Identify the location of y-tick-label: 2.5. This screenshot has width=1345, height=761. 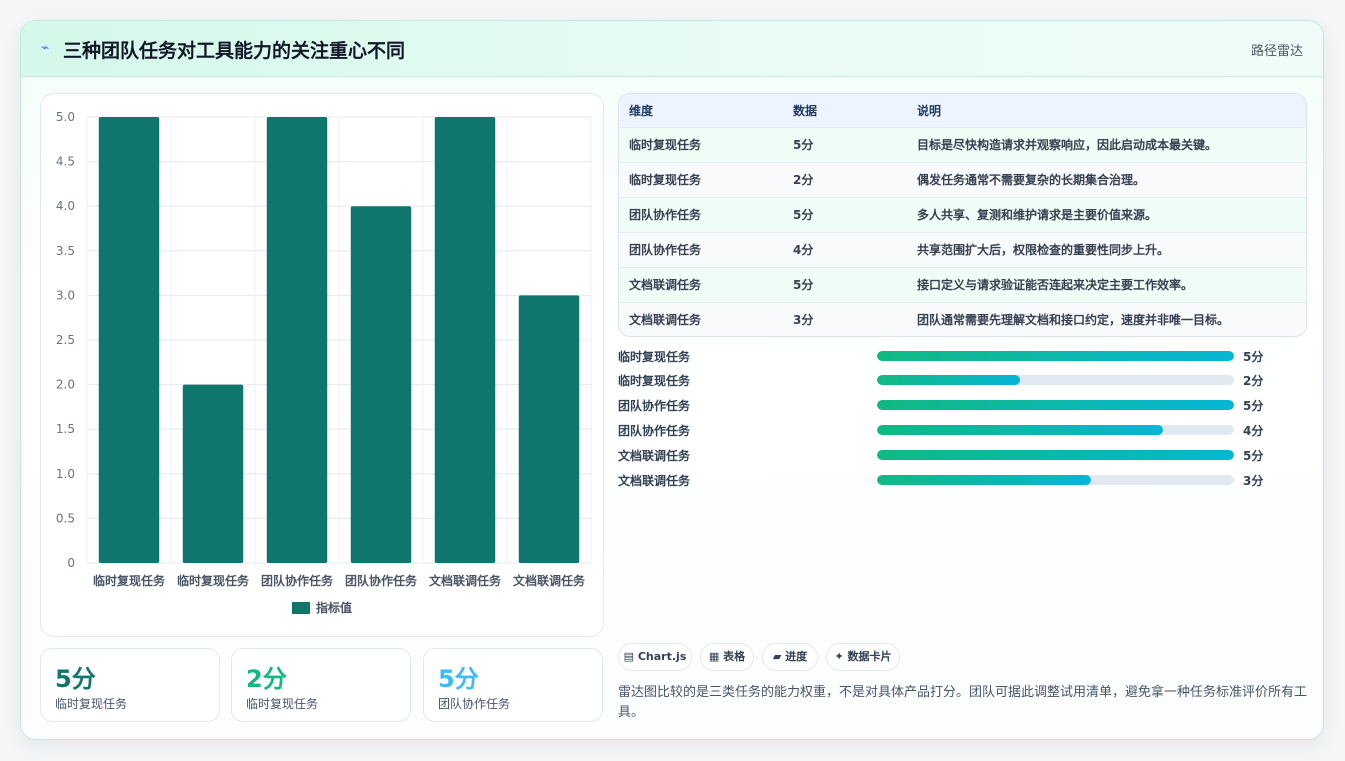
(65, 340).